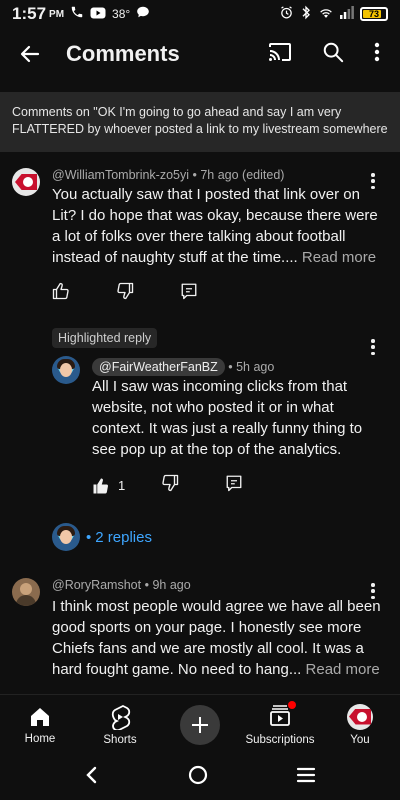 The image size is (400, 800). I want to click on battery-icon: 73, so click(374, 14).